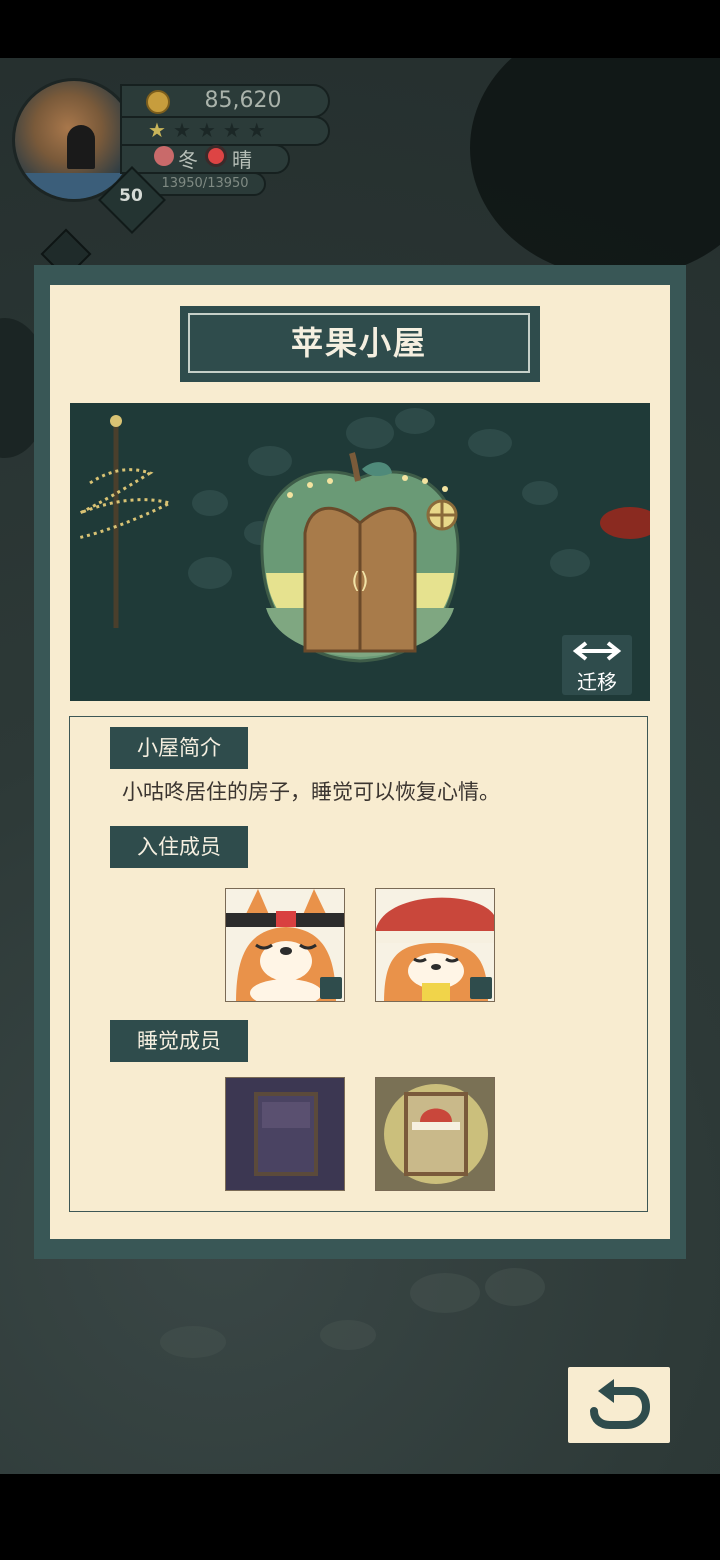 Image resolution: width=720 pixels, height=1560 pixels. I want to click on season-label: 冬, so click(188, 160).